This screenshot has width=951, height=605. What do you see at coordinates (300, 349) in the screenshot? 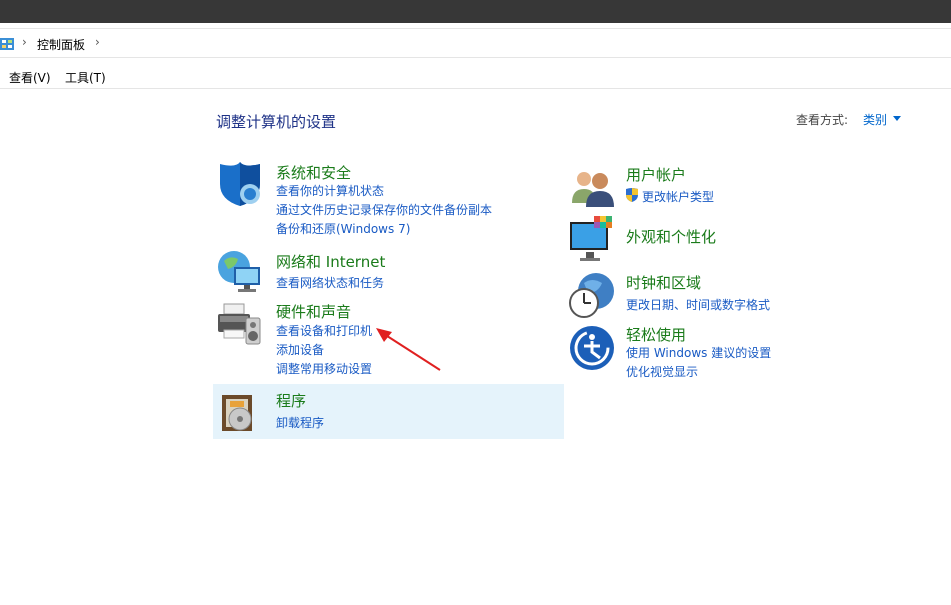
I see `link-add-device: 添加设备` at bounding box center [300, 349].